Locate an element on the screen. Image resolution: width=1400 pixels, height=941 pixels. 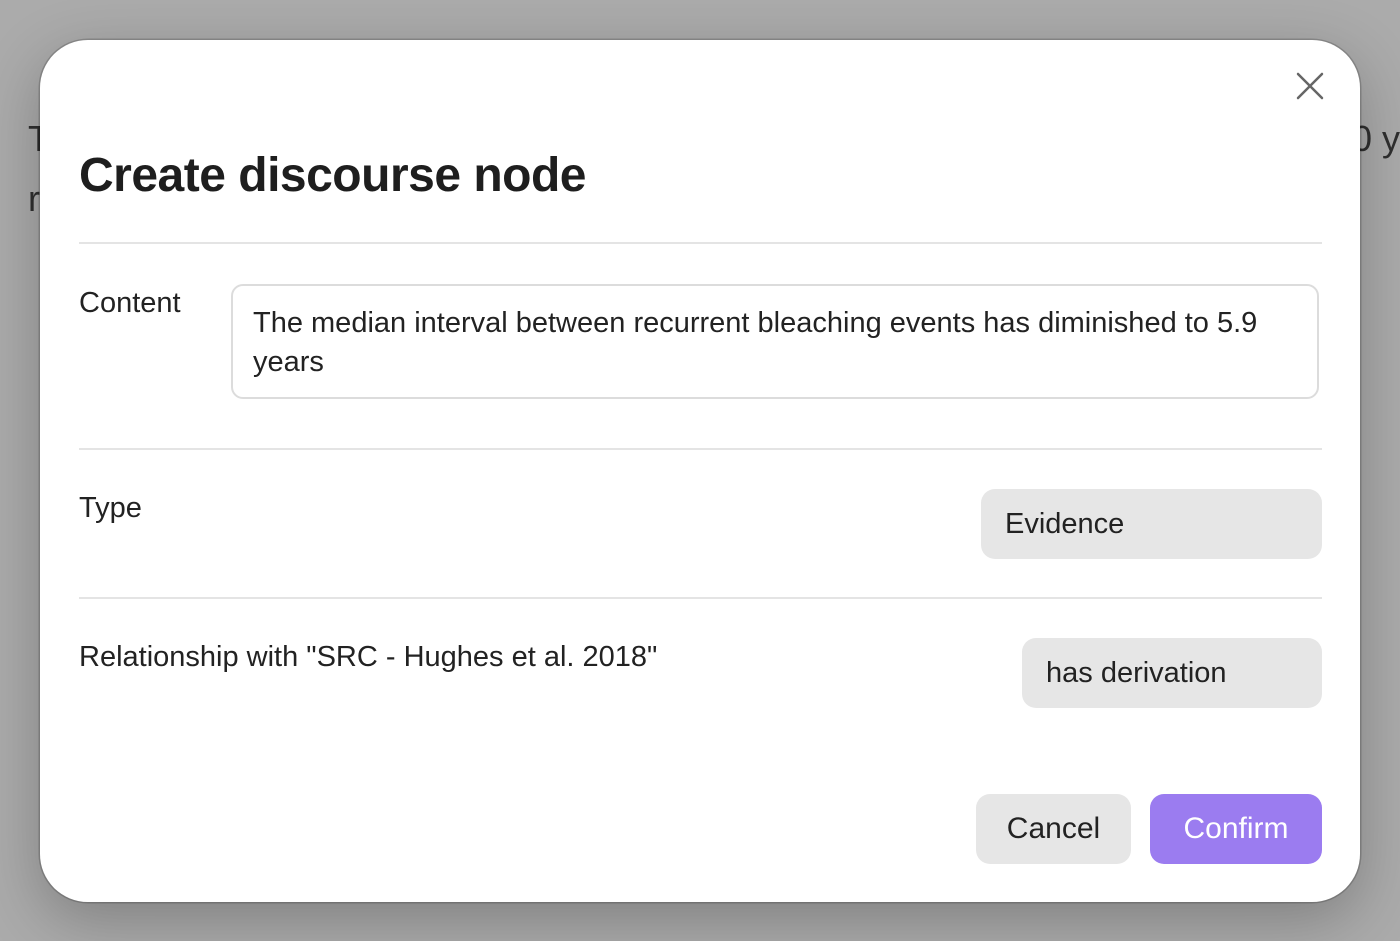
type-select: Evidence is located at coordinates (1151, 524).